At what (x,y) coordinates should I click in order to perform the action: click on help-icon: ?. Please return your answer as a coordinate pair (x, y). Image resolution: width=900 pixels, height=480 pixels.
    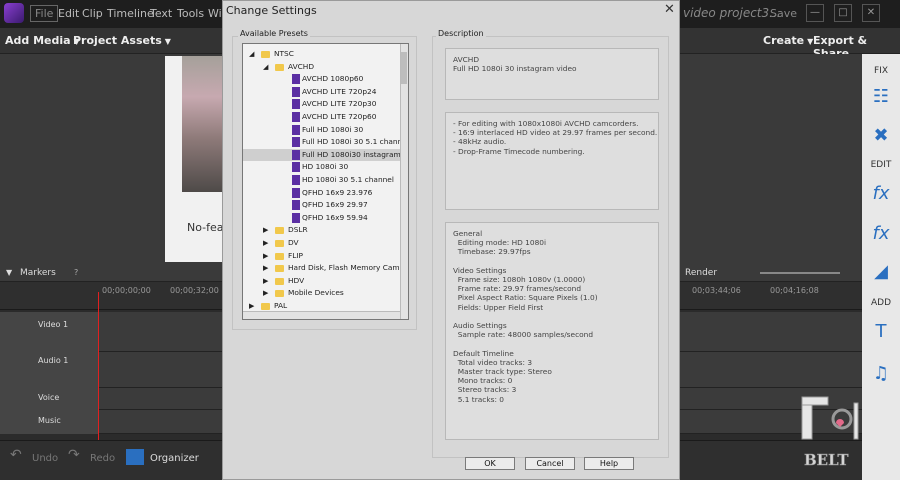
    Looking at the image, I should click on (76, 272).